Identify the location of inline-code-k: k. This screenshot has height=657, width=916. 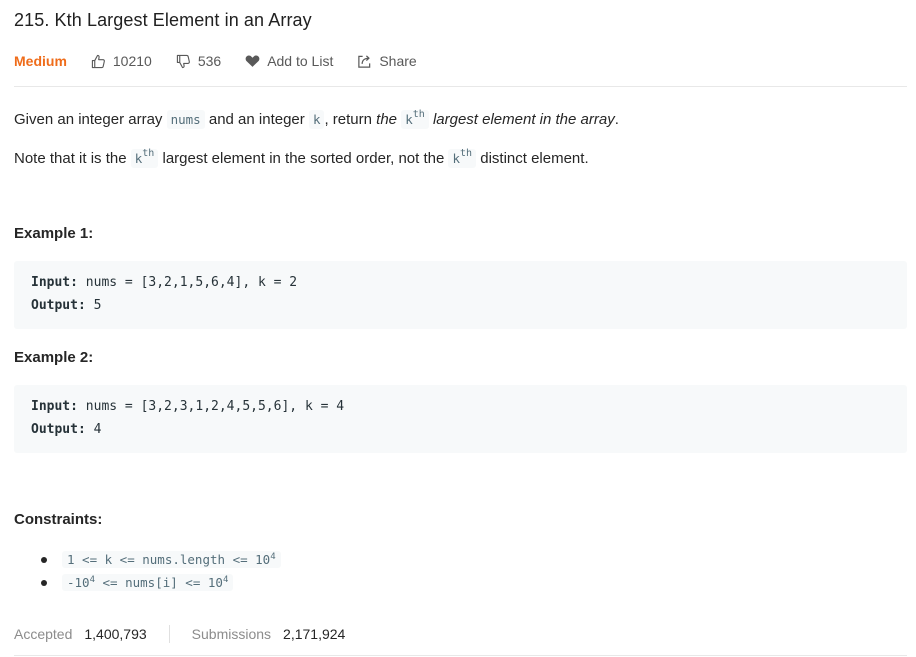
(316, 119).